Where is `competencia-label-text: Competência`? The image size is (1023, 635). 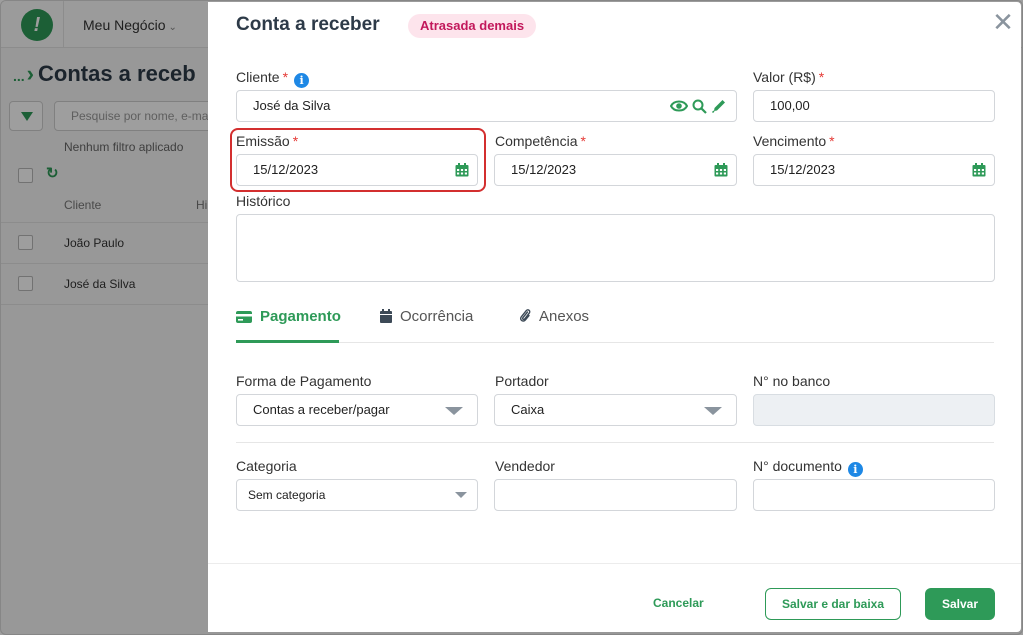 competencia-label-text: Competência is located at coordinates (536, 141).